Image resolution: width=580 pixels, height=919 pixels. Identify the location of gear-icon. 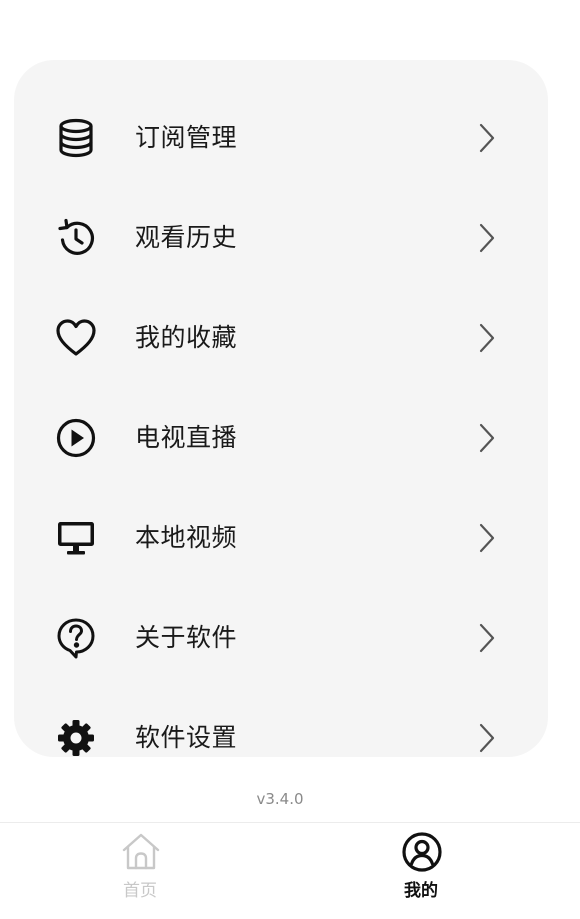
(76, 736).